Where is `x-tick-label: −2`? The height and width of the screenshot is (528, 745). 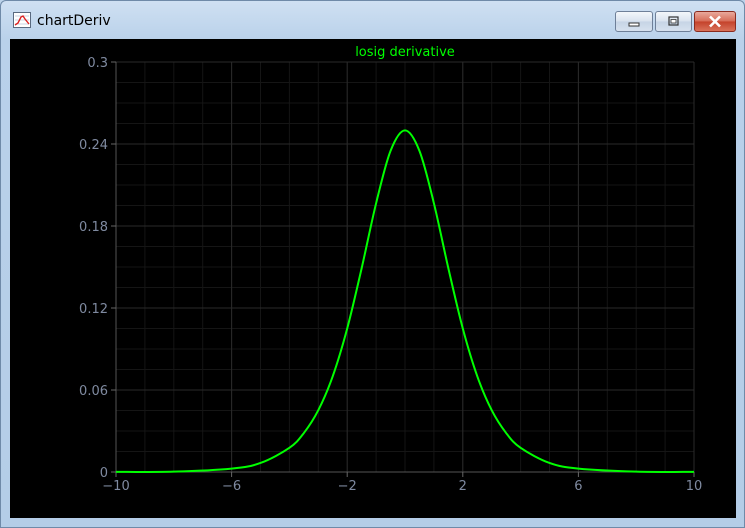
x-tick-label: −2 is located at coordinates (347, 486).